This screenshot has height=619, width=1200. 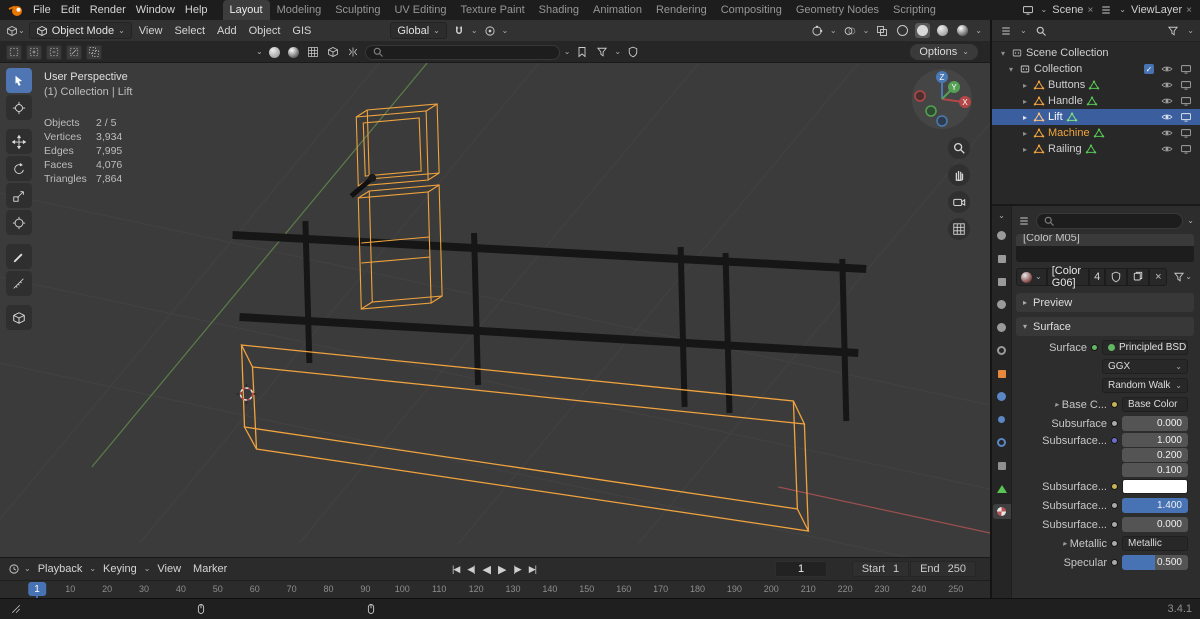 What do you see at coordinates (1145, 385) in the screenshot?
I see `subsurface-method-dropdown: Random Walk ⌄` at bounding box center [1145, 385].